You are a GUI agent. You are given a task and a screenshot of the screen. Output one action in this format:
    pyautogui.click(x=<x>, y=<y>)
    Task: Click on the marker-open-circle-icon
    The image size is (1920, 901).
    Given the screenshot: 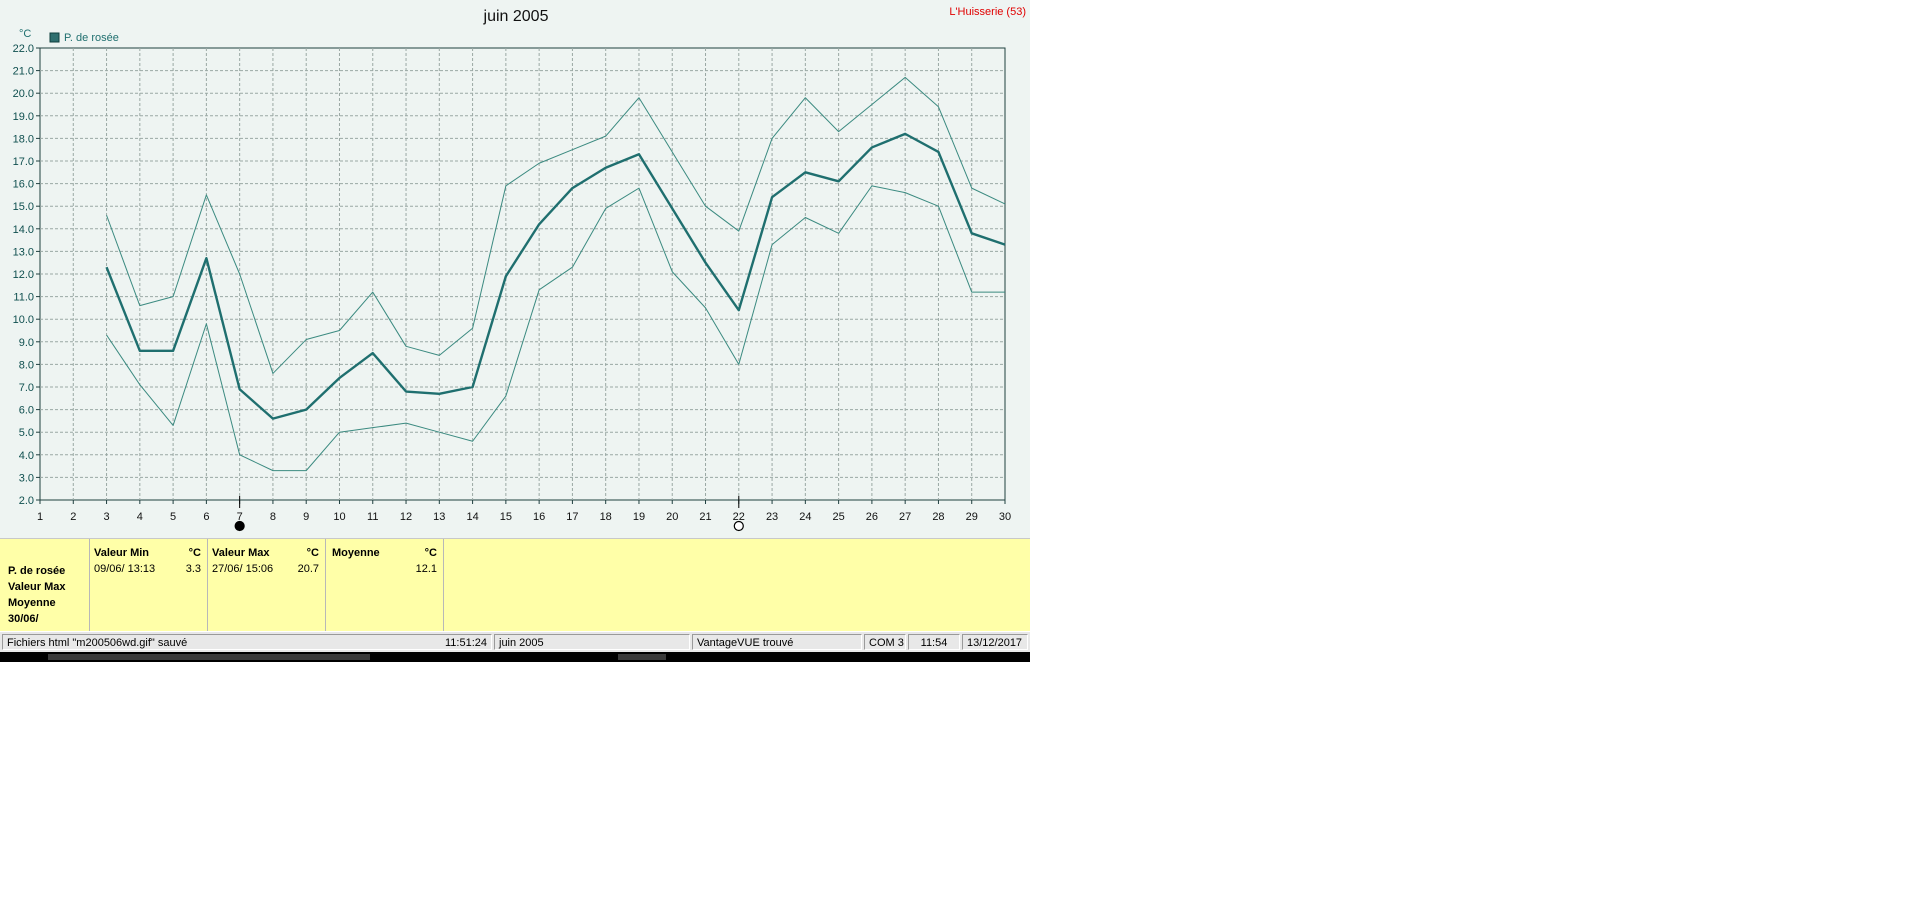 What is the action you would take?
    pyautogui.click(x=738, y=526)
    